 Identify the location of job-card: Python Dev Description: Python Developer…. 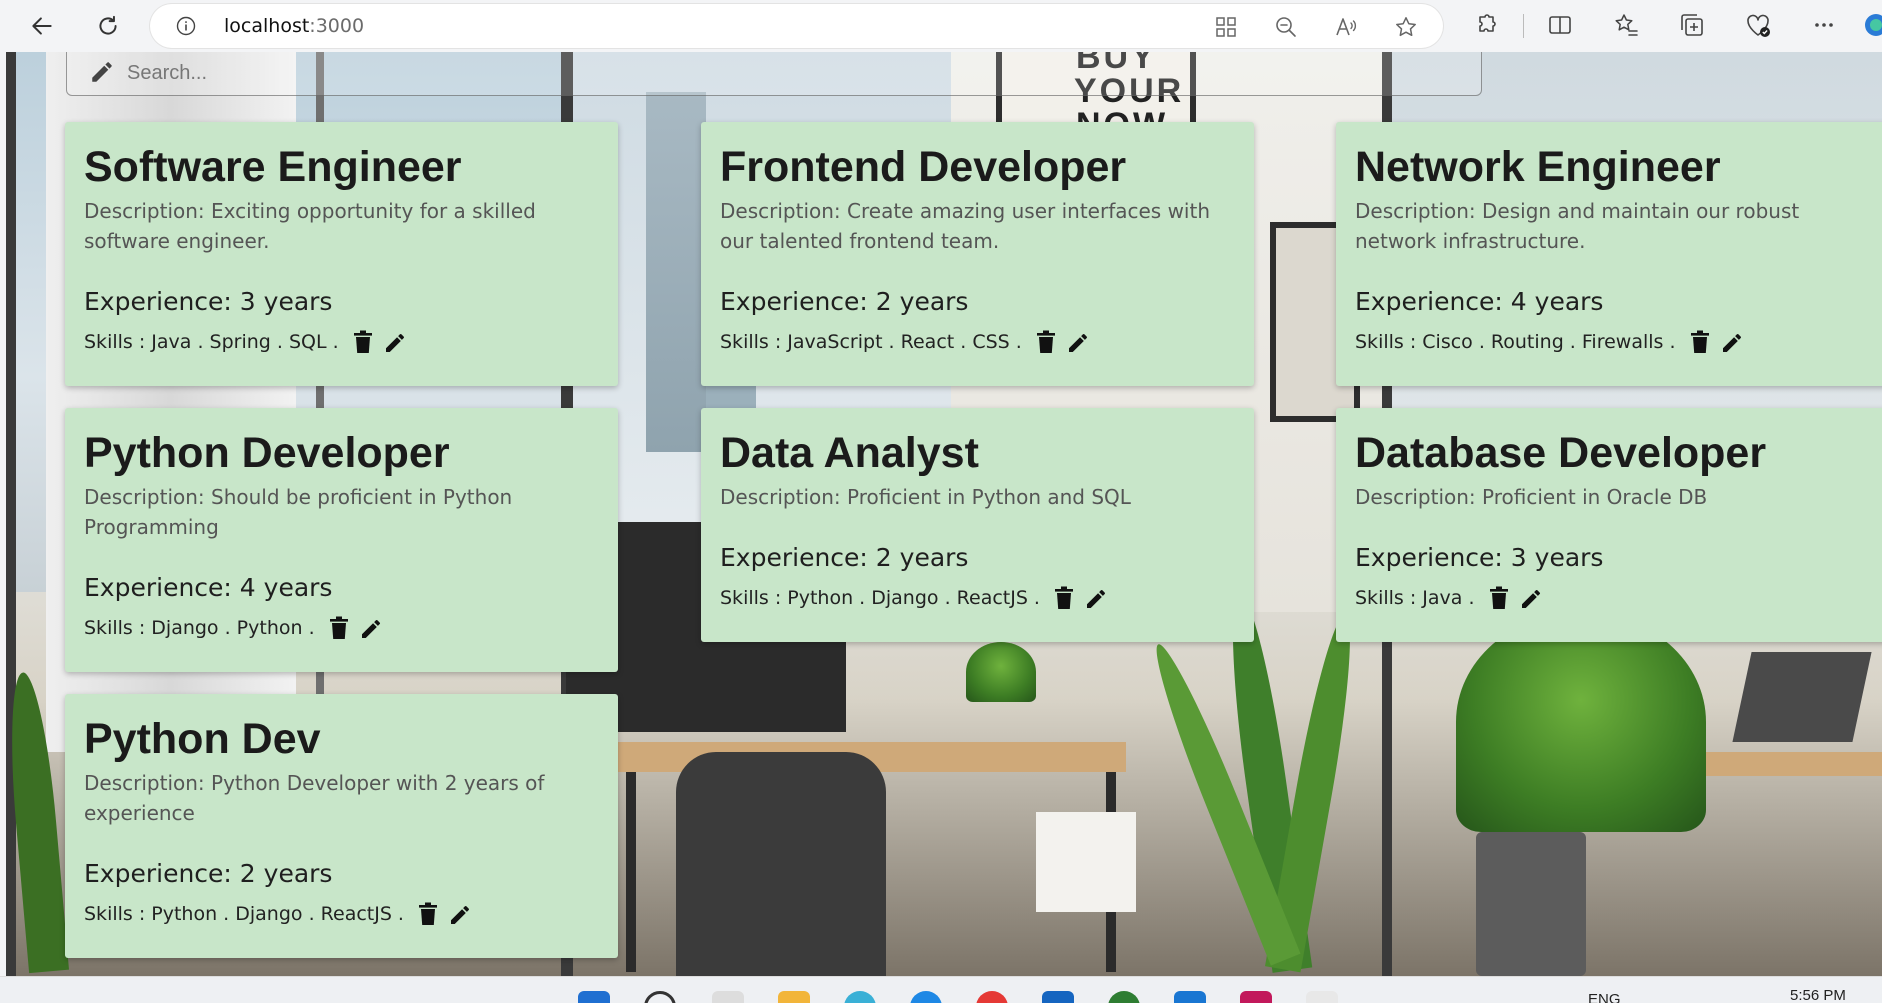
(341, 826).